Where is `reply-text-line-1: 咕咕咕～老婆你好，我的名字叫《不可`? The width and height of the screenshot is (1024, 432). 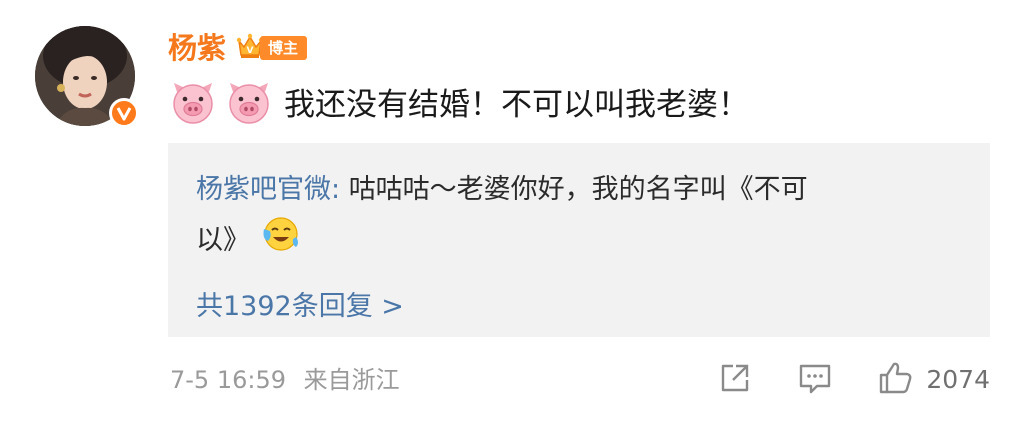 reply-text-line-1: 咕咕咕～老婆你好，我的名字叫《不可 is located at coordinates (578, 189).